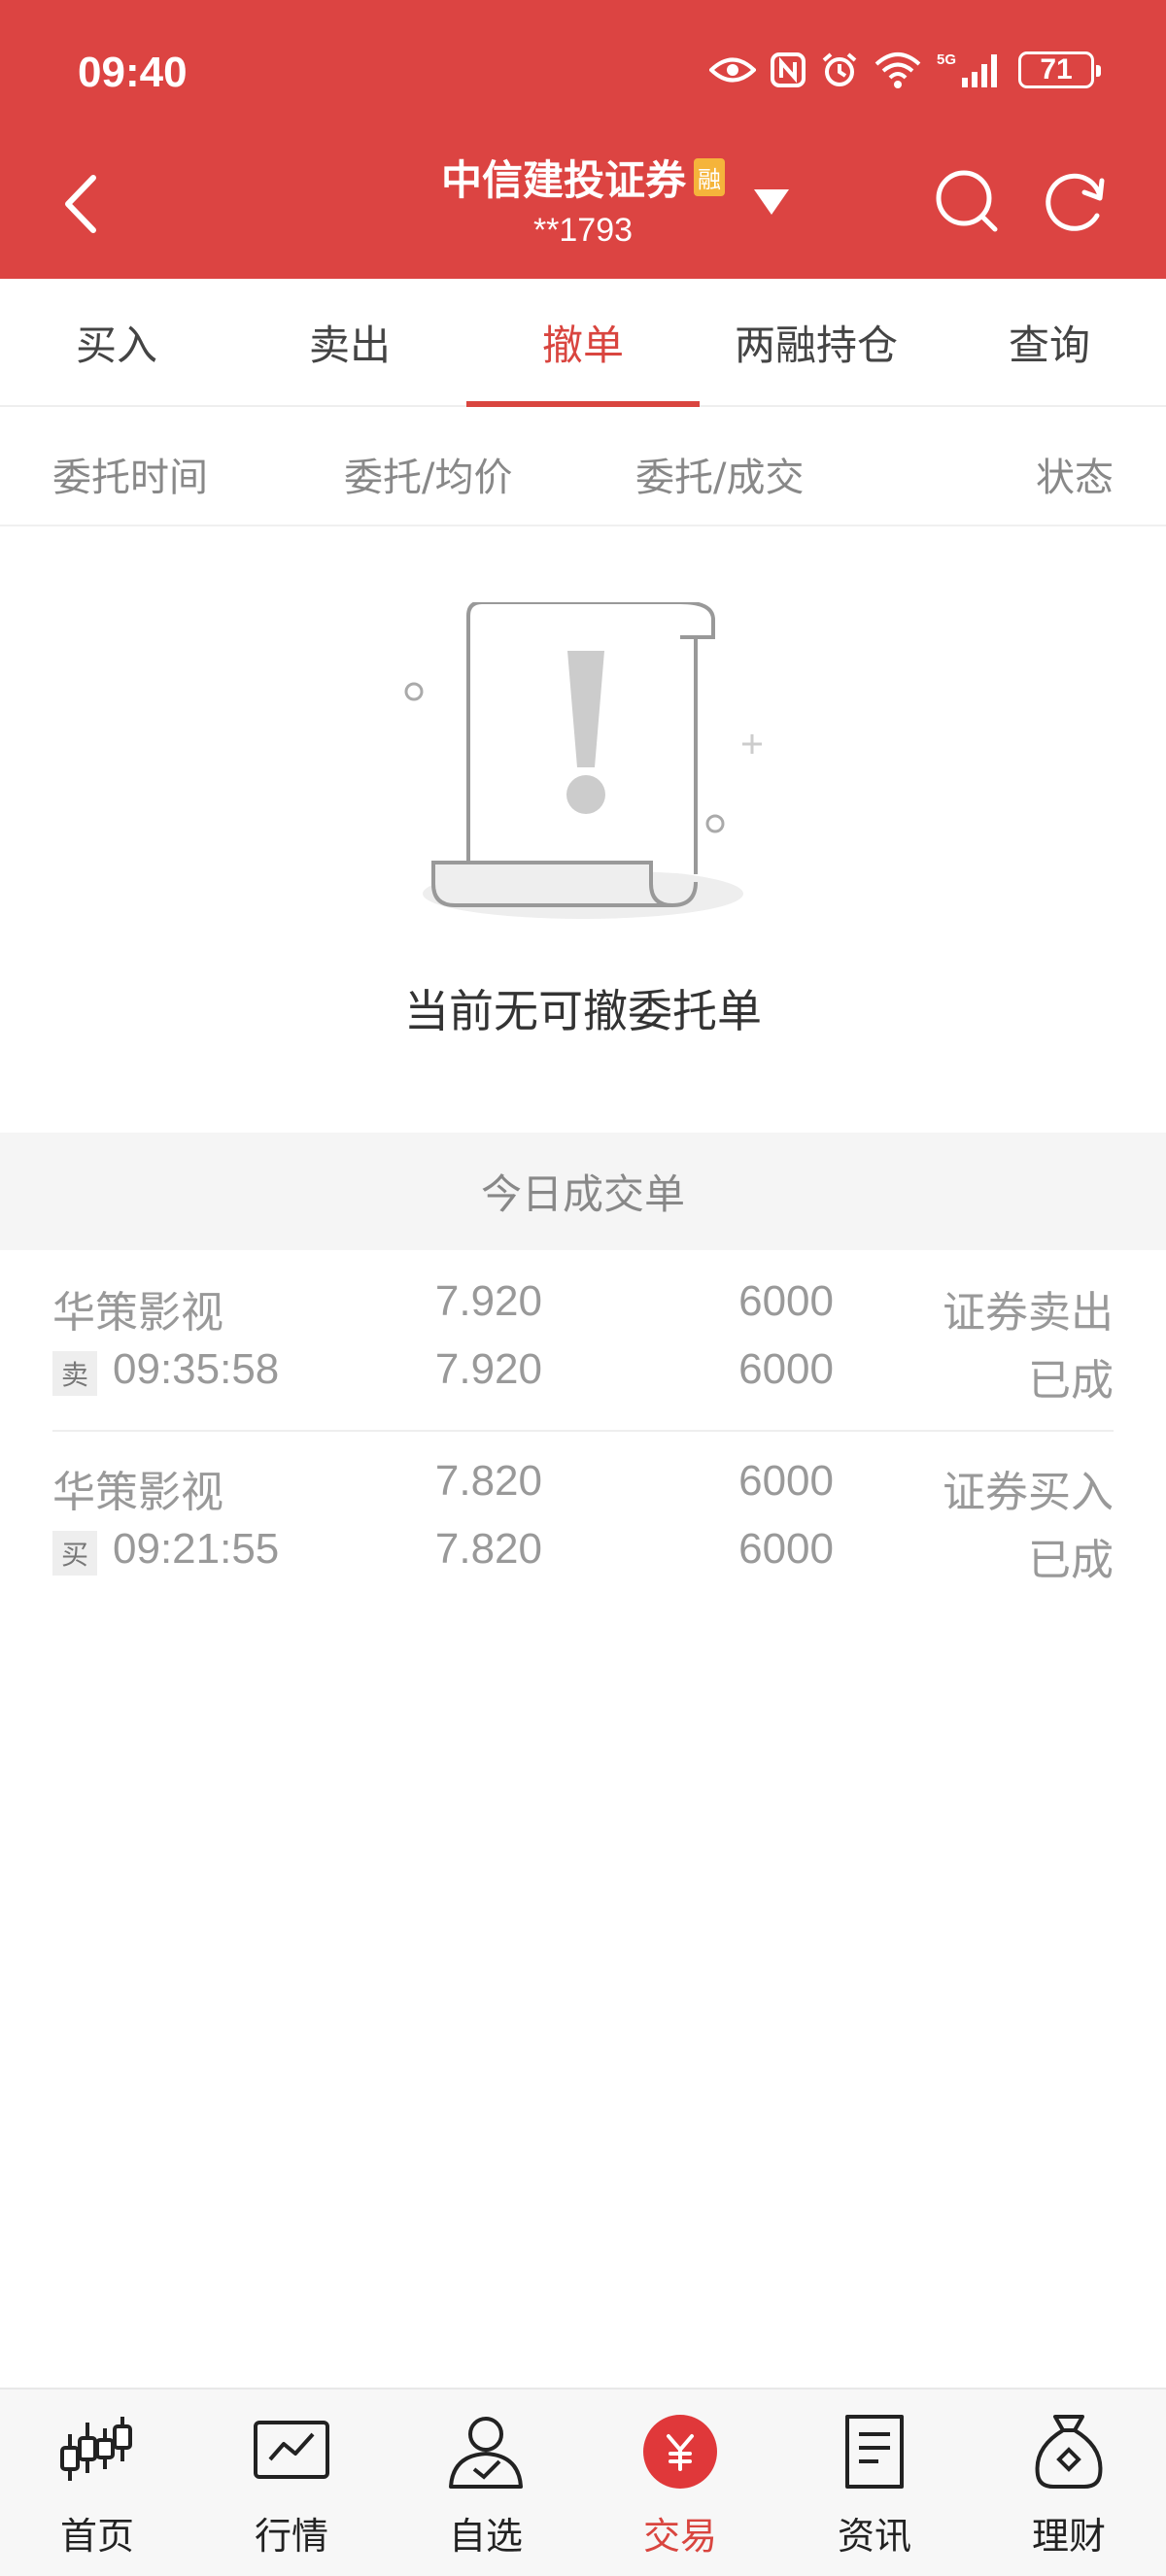 This screenshot has width=1166, height=2576. Describe the element at coordinates (74, 1553) in the screenshot. I see `side-badge: 买` at that location.